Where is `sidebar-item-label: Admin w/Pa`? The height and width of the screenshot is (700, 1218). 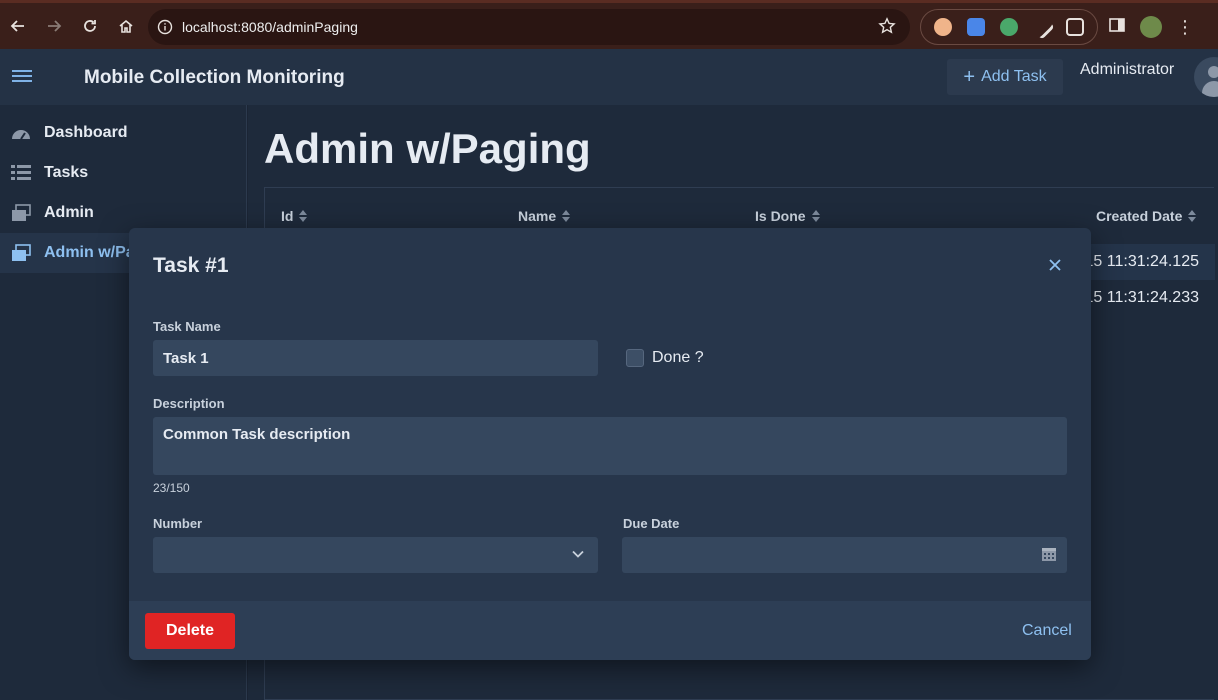
sidebar-item-label: Admin w/Pa is located at coordinates (89, 252).